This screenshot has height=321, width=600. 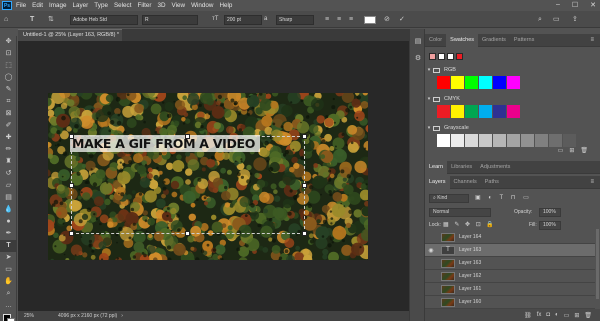 I want to click on tab-color: Color, so click(x=435, y=40).